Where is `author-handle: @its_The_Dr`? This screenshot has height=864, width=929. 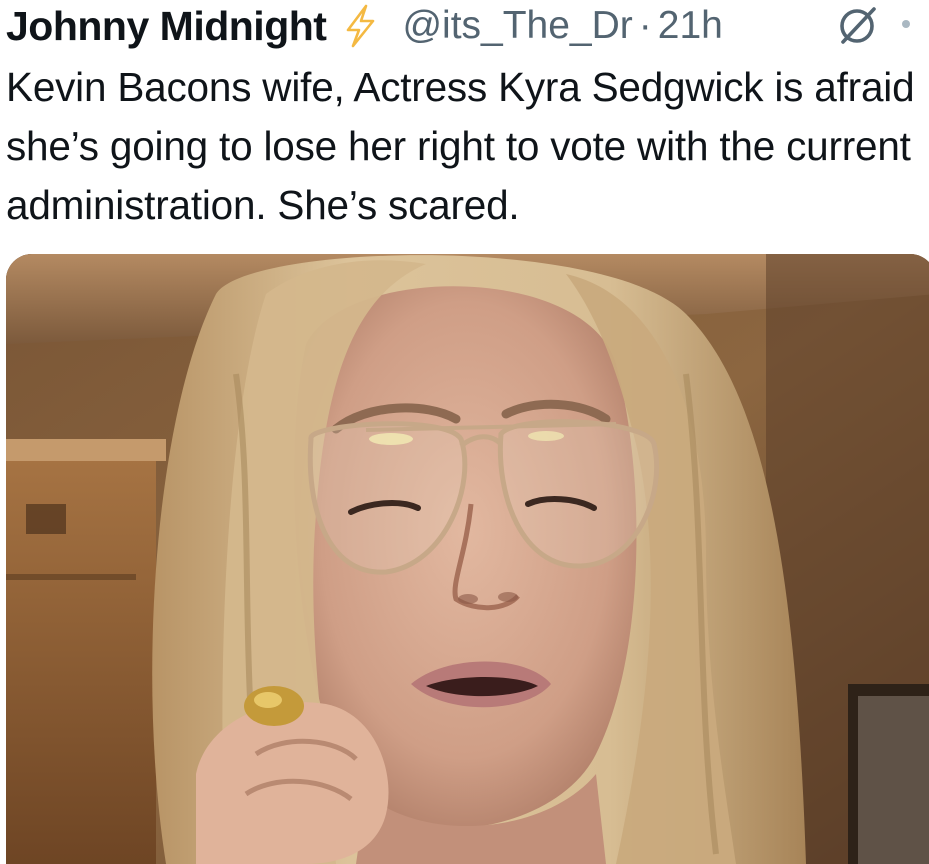
author-handle: @its_The_Dr is located at coordinates (517, 26).